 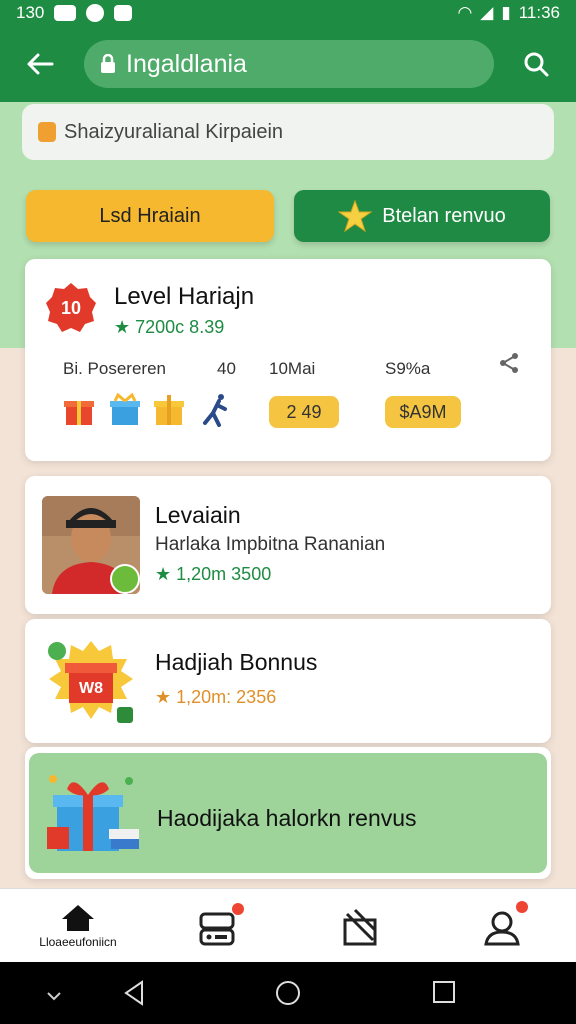 What do you see at coordinates (487, 12) in the screenshot?
I see `signal-icon: ◢` at bounding box center [487, 12].